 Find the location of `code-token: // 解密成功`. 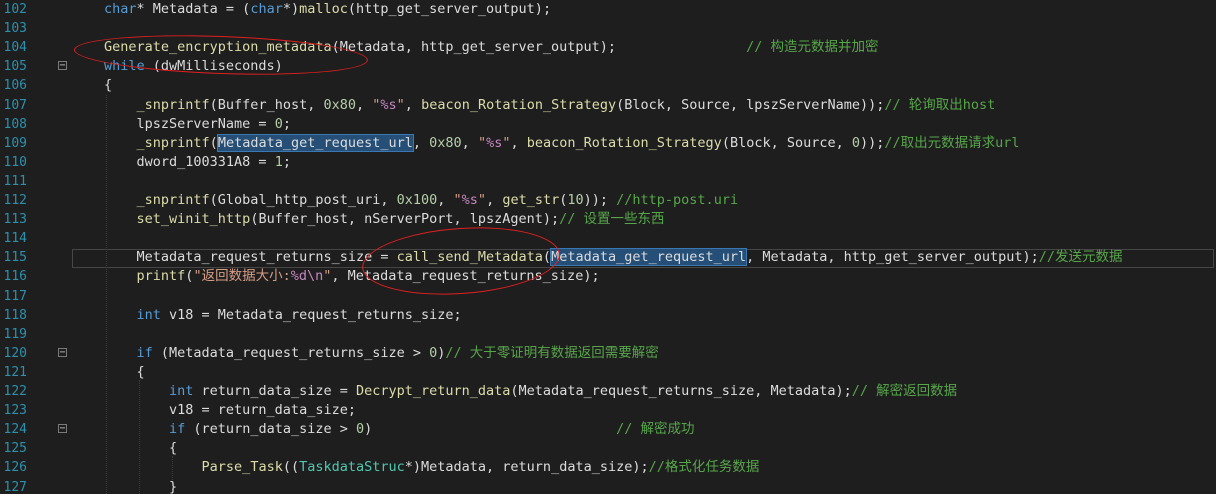

code-token: // 解密成功 is located at coordinates (655, 429).